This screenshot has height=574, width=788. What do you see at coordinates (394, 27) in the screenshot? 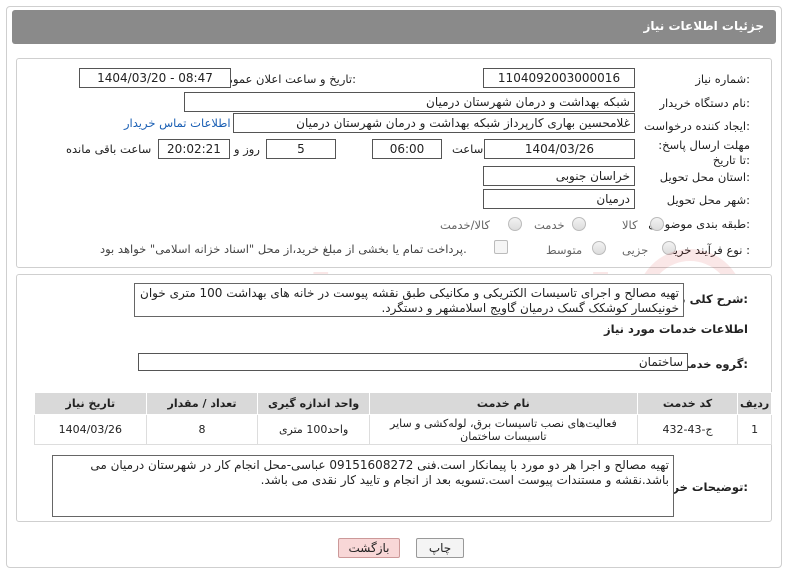
I see `title-bar: جزئیات اطلاعات نیاز` at bounding box center [394, 27].